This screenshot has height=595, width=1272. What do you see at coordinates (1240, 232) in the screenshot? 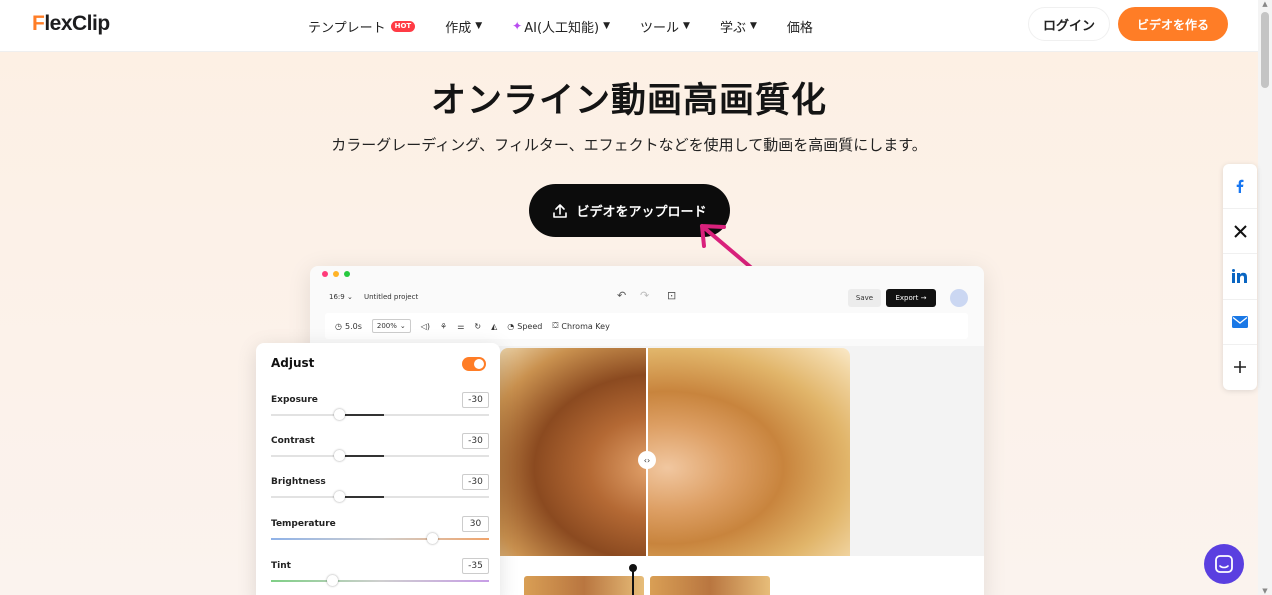
I see `share-x` at bounding box center [1240, 232].